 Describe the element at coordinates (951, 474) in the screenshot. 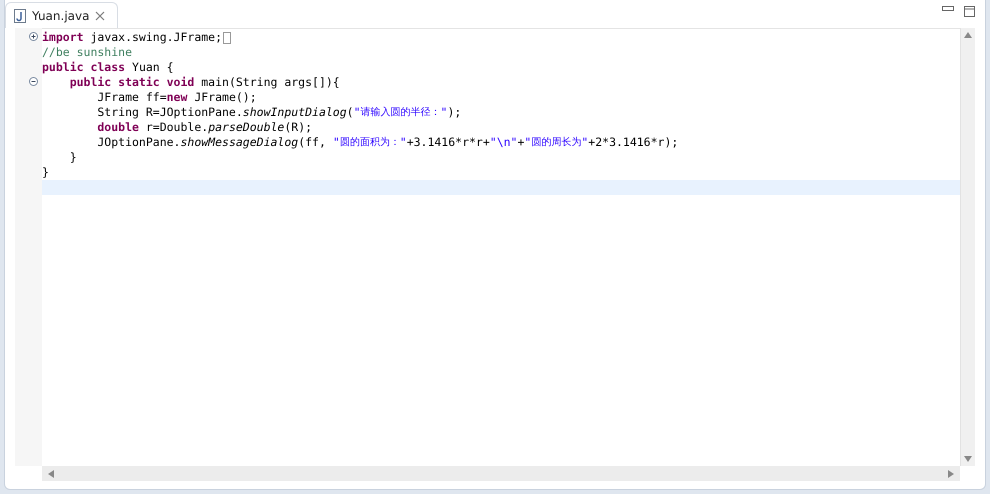

I see `scroll-right-icon` at that location.